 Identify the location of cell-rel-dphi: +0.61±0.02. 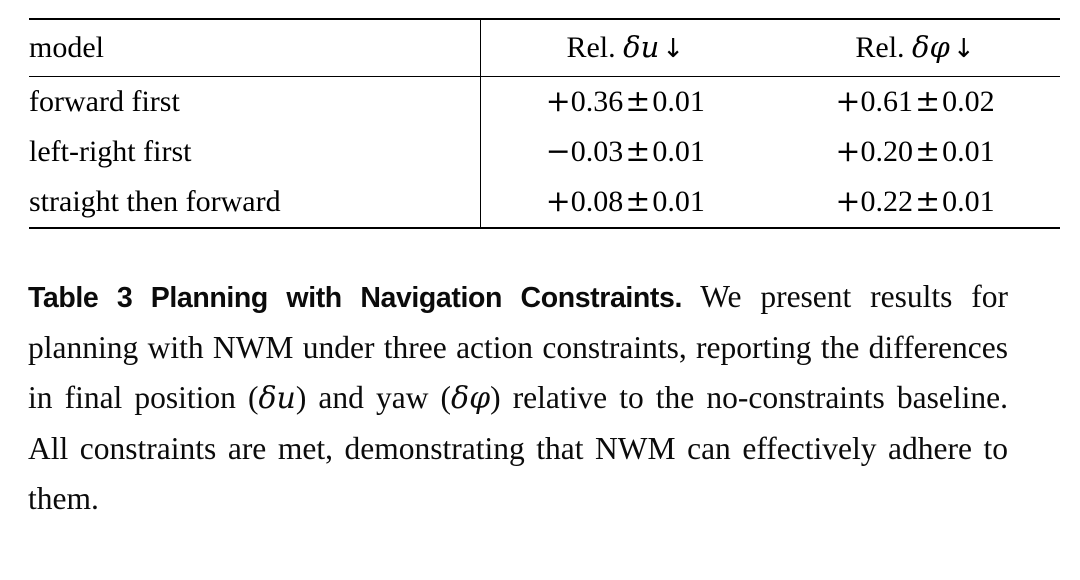
(915, 102).